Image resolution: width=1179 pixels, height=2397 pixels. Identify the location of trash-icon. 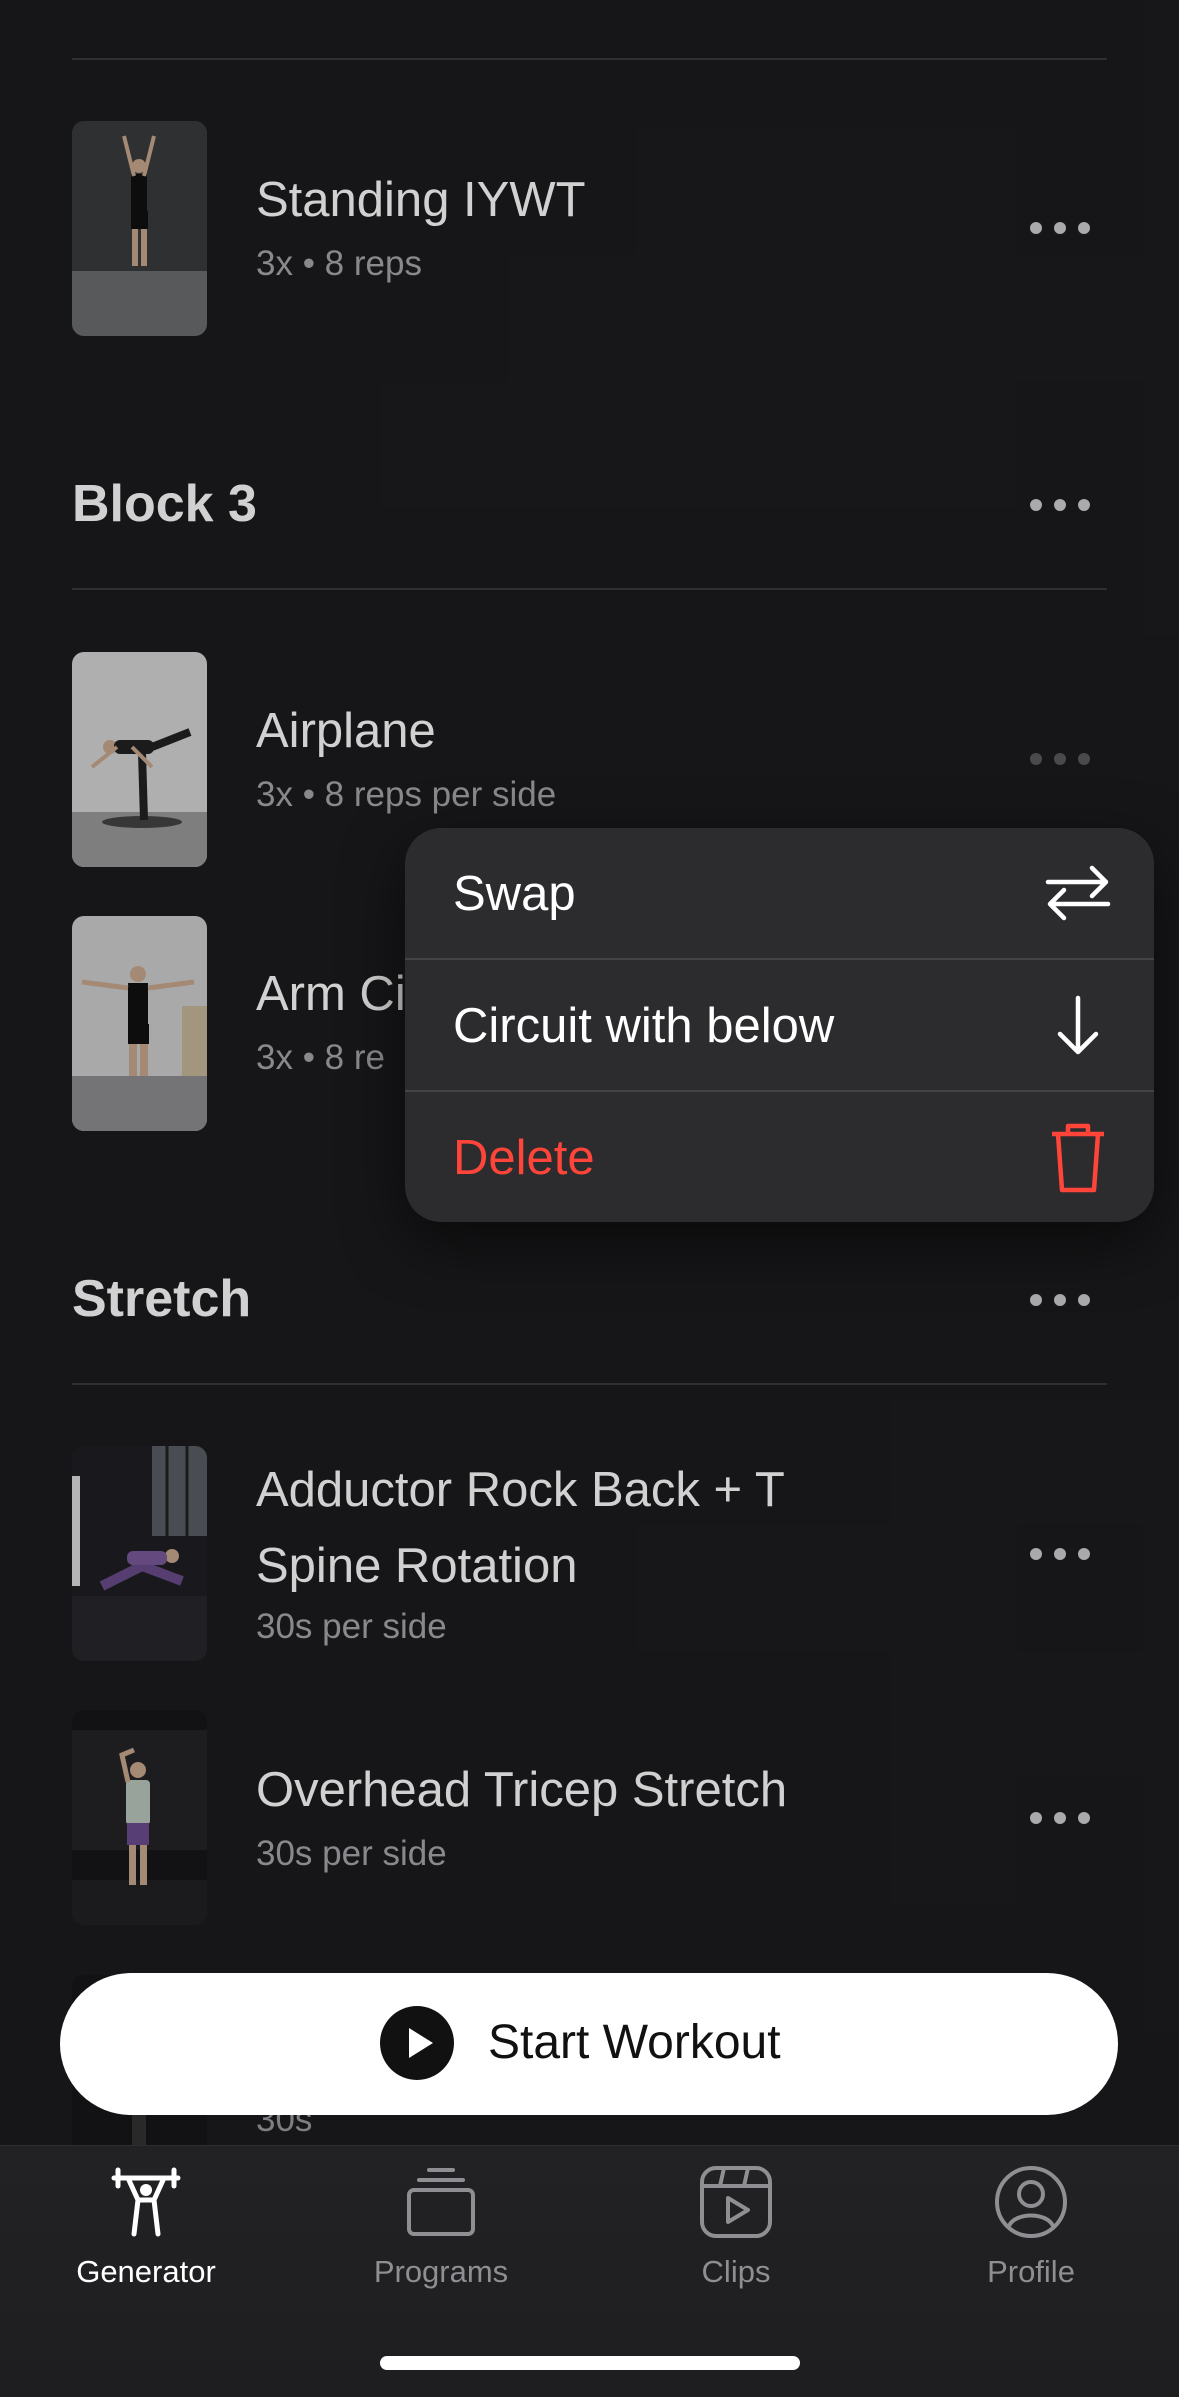
(1078, 1158).